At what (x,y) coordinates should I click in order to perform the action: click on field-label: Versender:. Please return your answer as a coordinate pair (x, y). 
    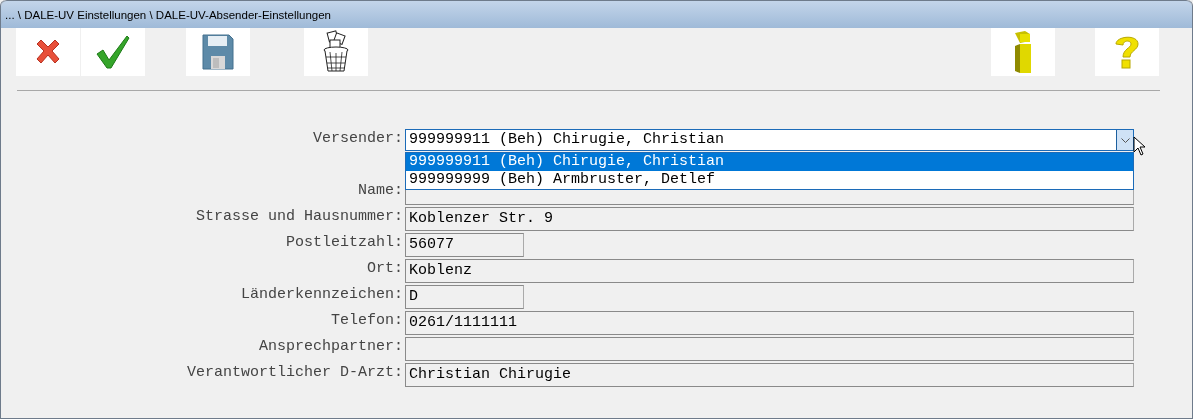
    Looking at the image, I should click on (358, 139).